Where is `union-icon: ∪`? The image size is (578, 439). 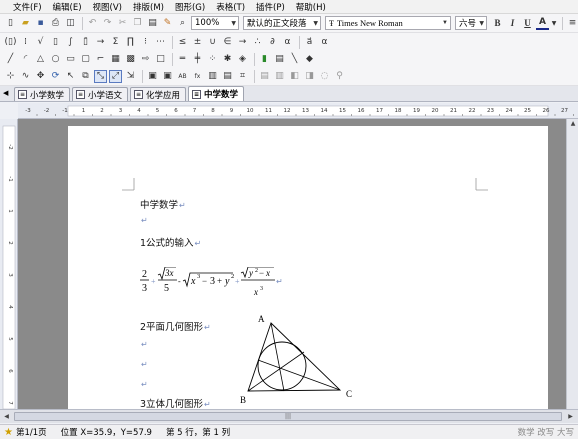
union-icon: ∪ is located at coordinates (212, 42).